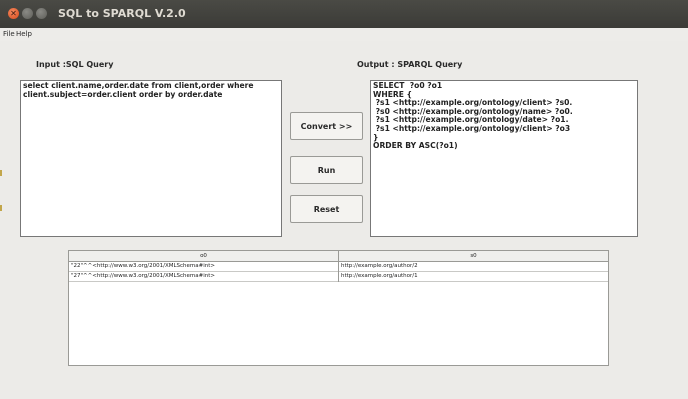  What do you see at coordinates (27, 13) in the screenshot?
I see `minimize-icon` at bounding box center [27, 13].